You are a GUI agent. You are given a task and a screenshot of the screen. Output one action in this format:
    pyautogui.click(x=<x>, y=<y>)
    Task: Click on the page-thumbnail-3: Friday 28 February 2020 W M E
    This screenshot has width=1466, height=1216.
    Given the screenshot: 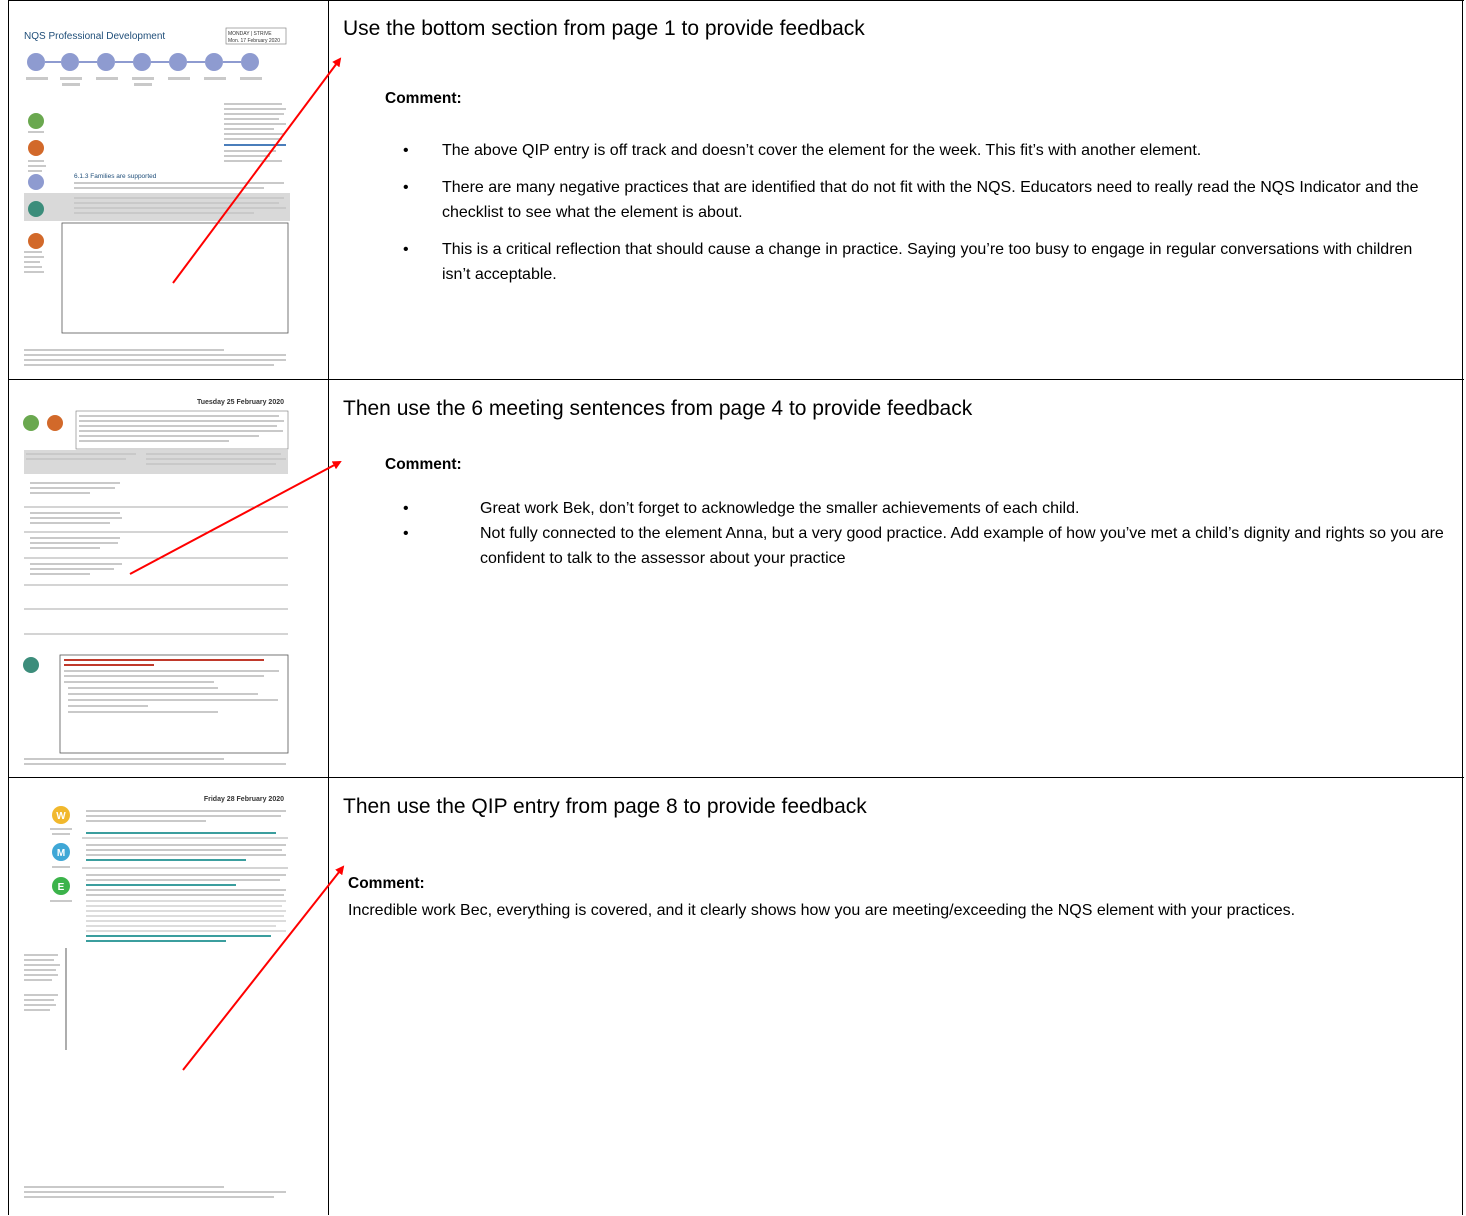 What is the action you would take?
    pyautogui.click(x=171, y=998)
    